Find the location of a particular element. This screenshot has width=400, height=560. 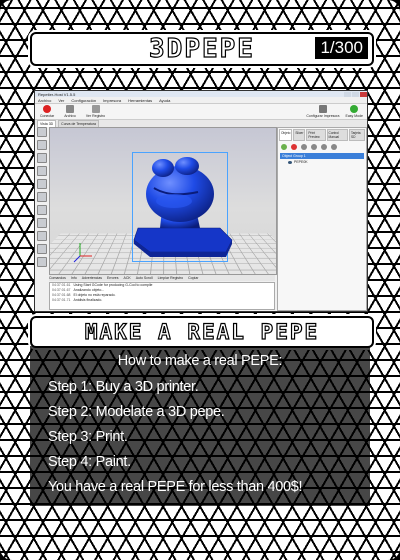

front-view-icon is located at coordinates (42, 197).